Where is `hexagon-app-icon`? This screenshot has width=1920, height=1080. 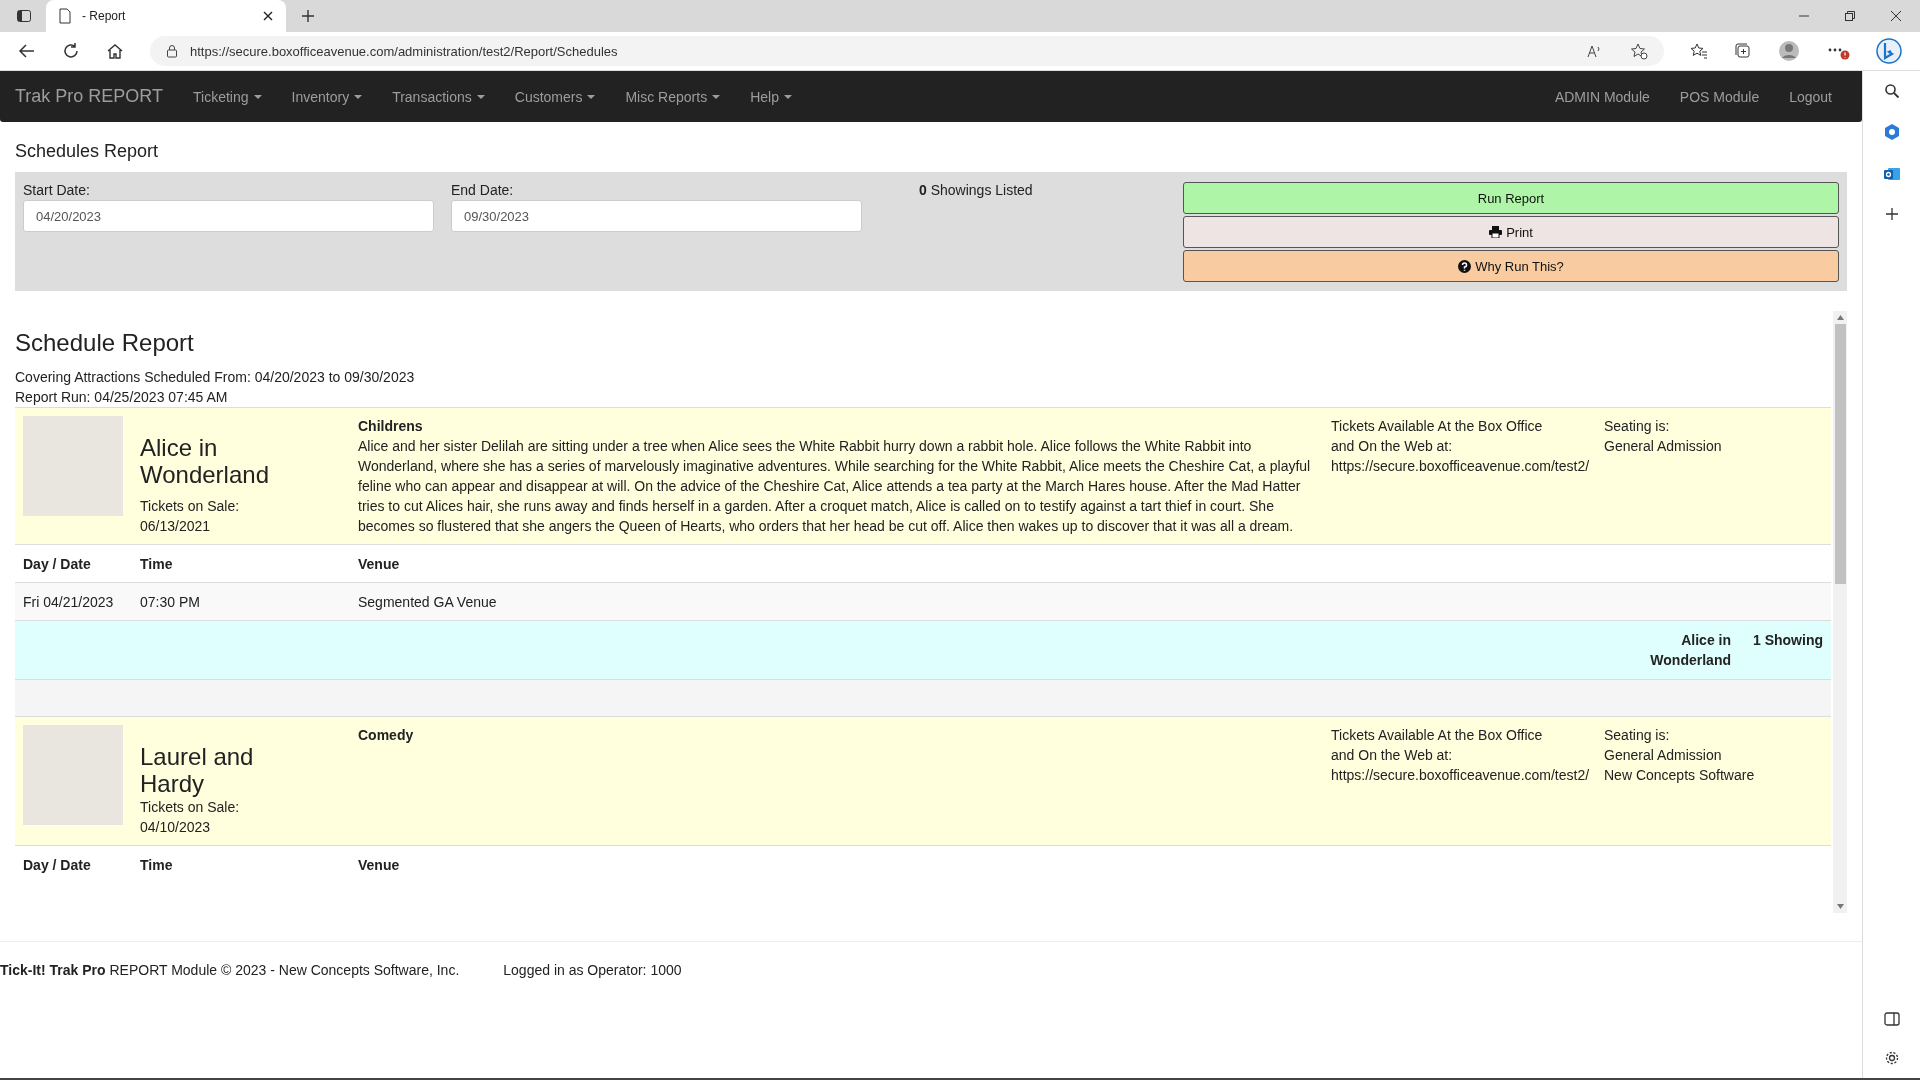
hexagon-app-icon is located at coordinates (1891, 132).